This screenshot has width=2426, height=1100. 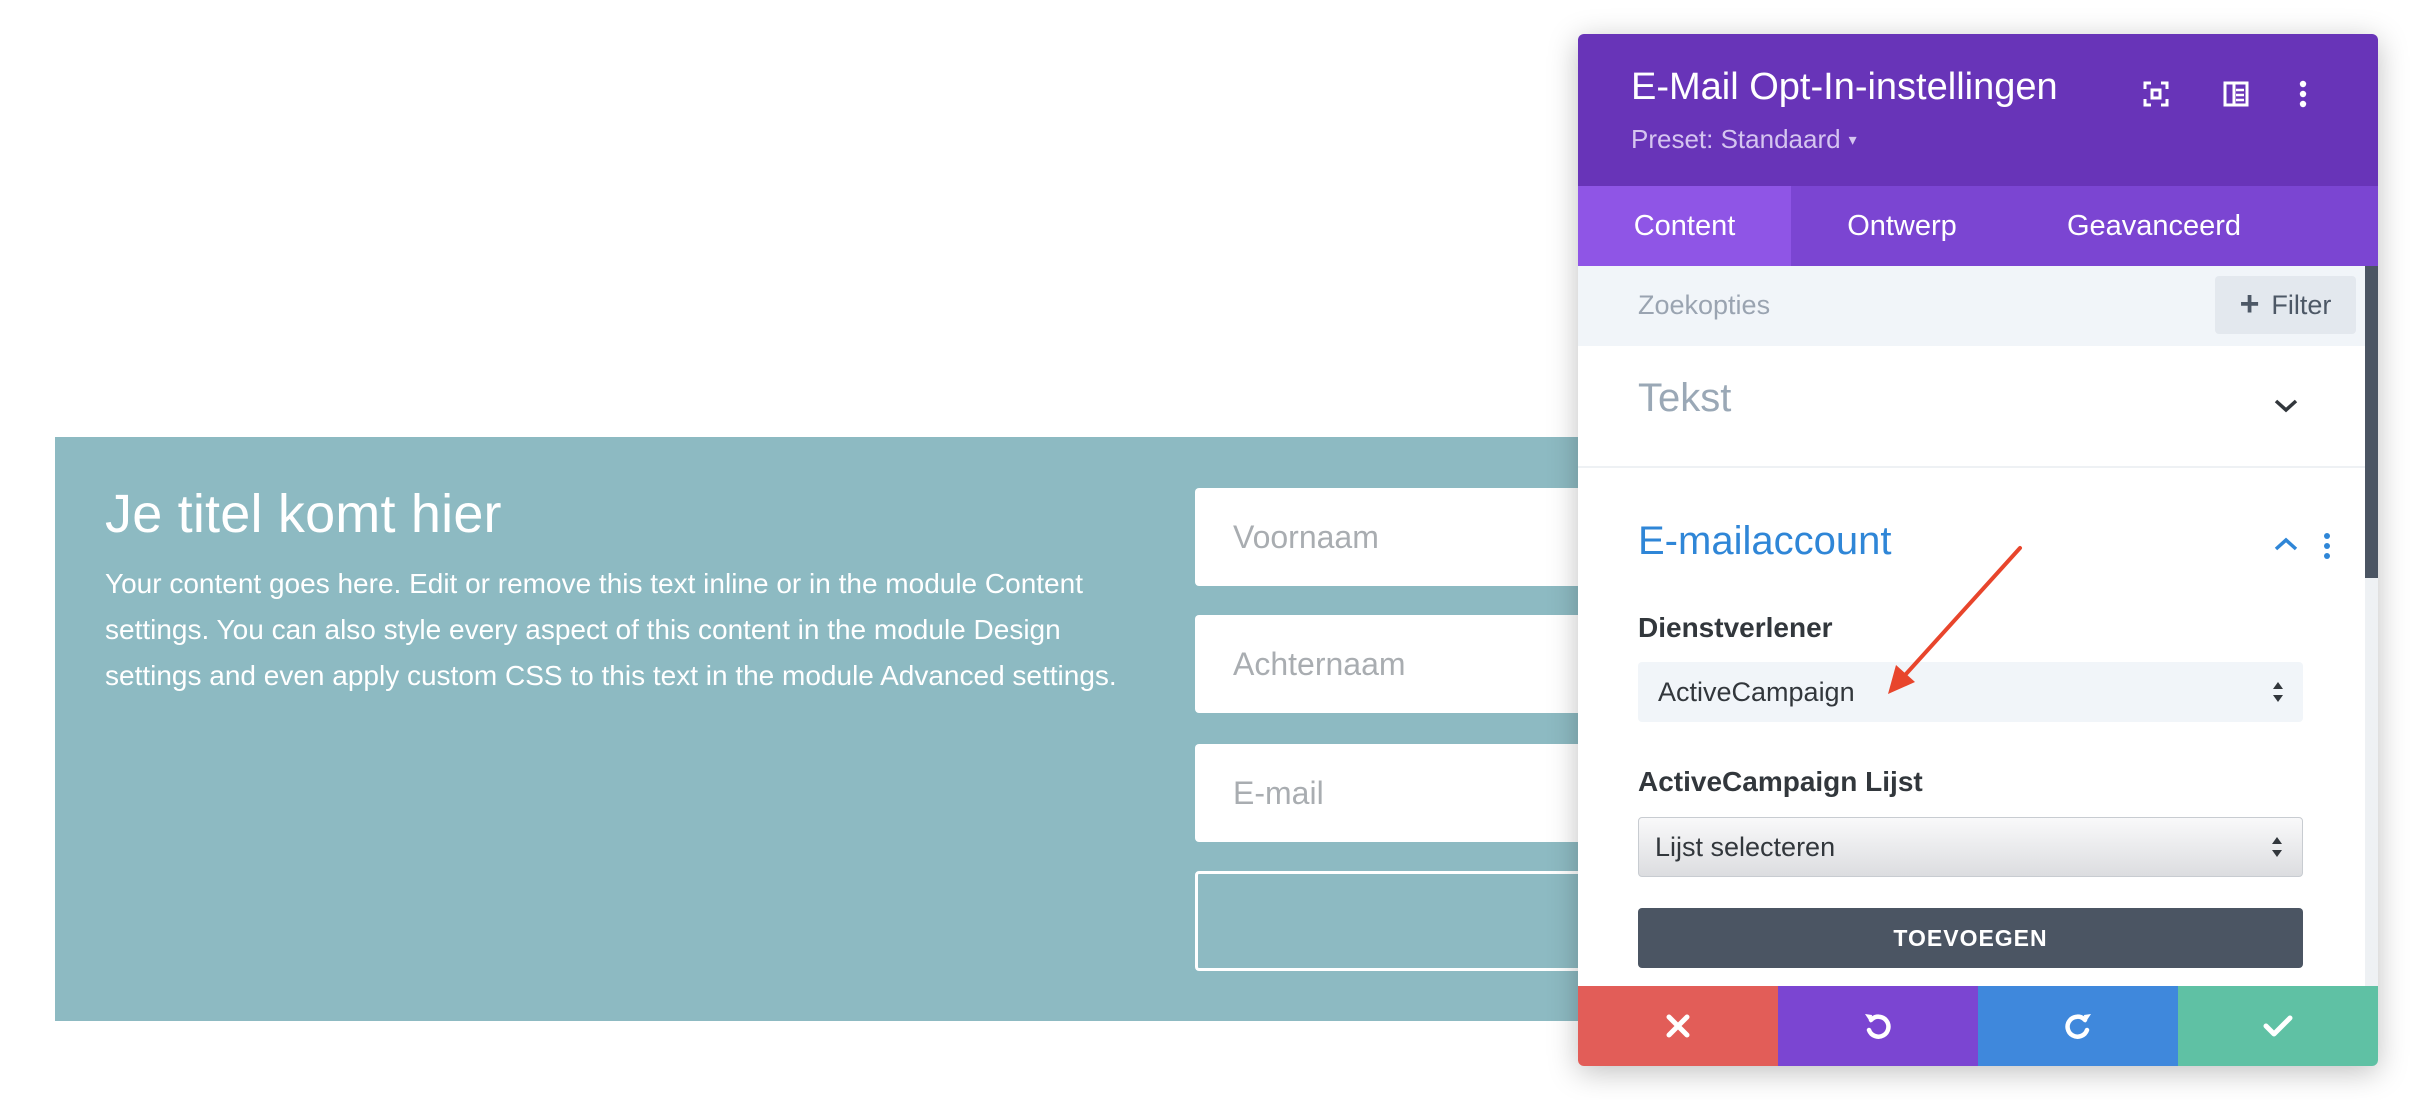 I want to click on section-email-account-label: E-mailaccount, so click(x=1764, y=541).